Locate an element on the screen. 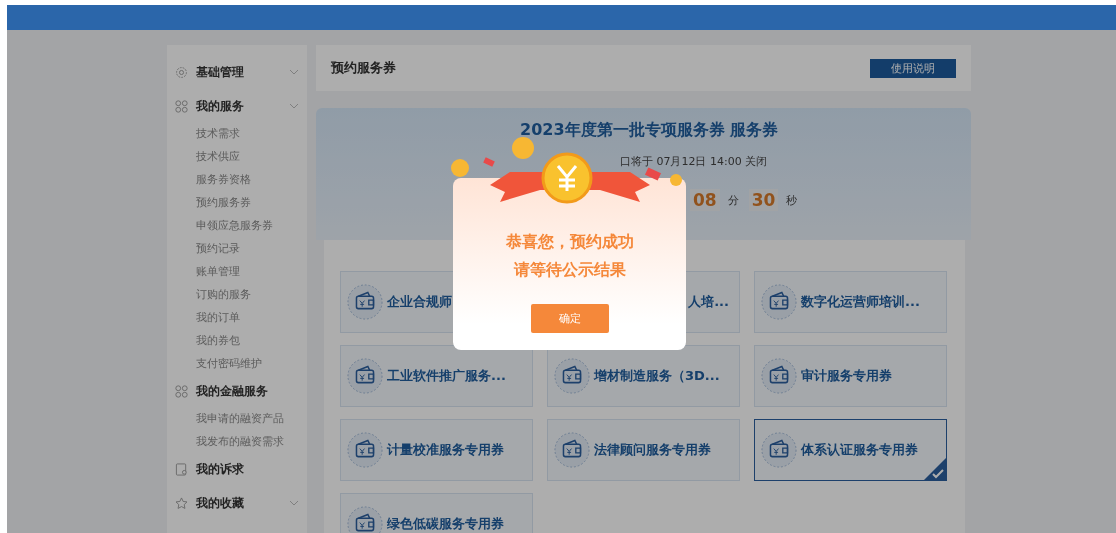  countdown-value: 30 is located at coordinates (763, 200).